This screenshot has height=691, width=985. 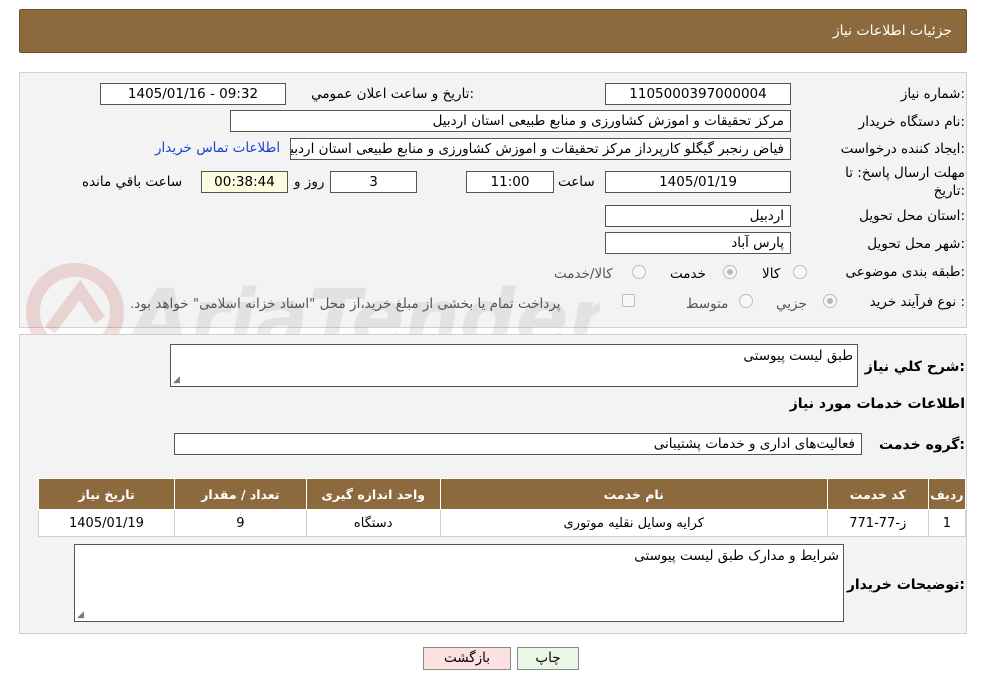 What do you see at coordinates (877, 494) in the screenshot?
I see `col-service-code: کد خدمت` at bounding box center [877, 494].